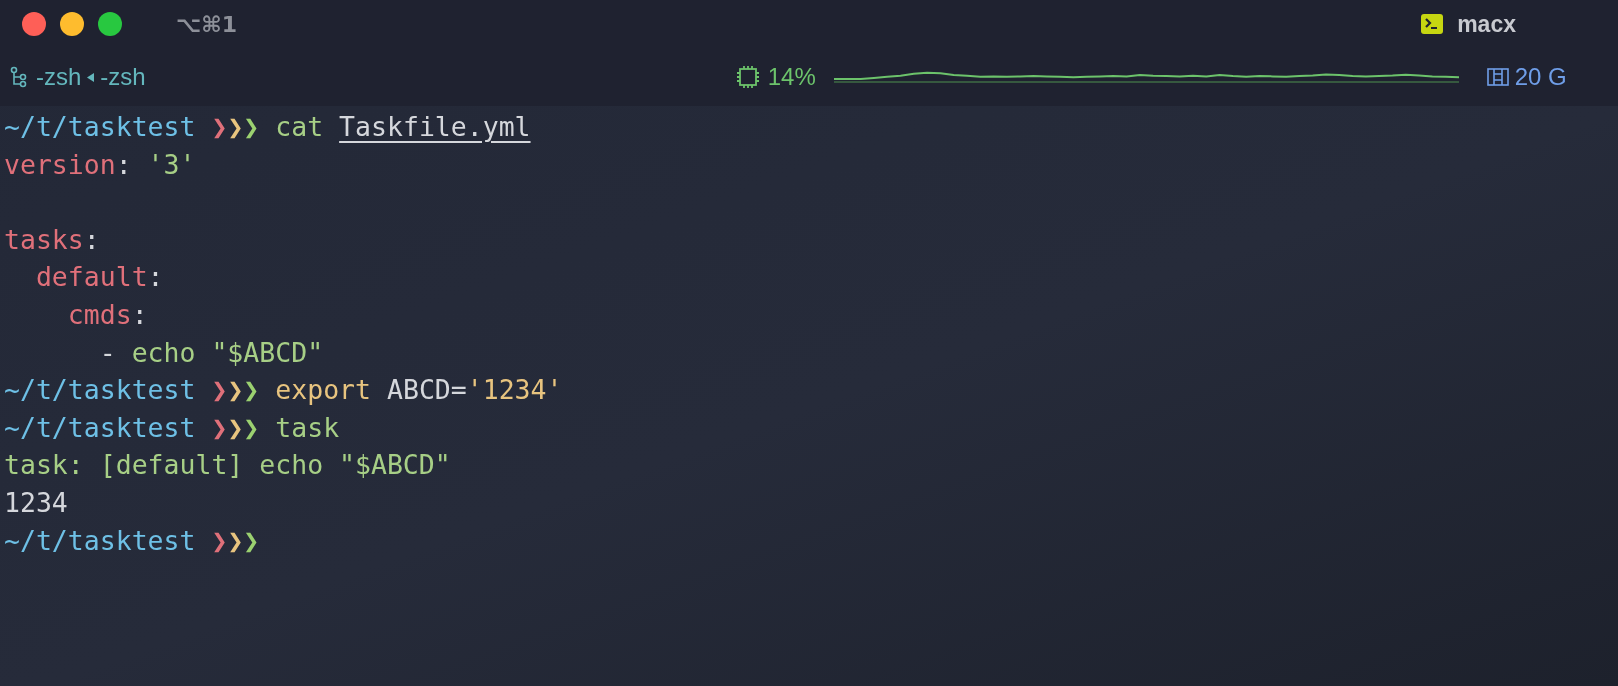  I want to click on branch-icon, so click(19, 77).